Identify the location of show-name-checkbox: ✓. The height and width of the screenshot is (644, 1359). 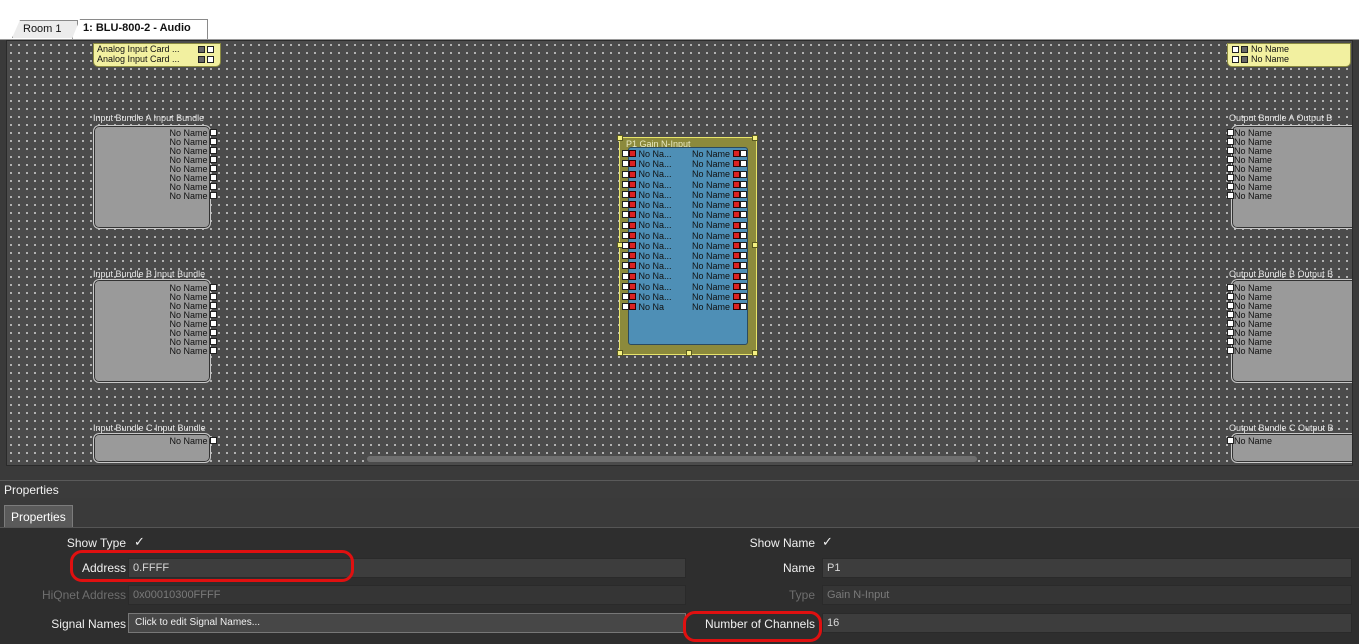
(827, 542).